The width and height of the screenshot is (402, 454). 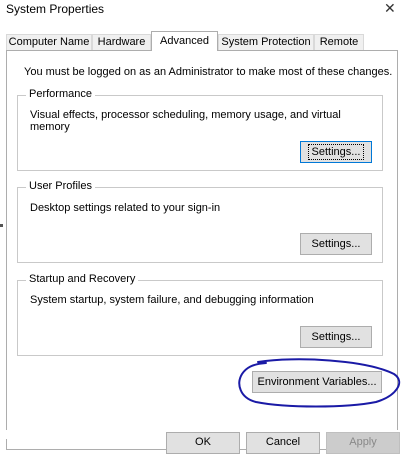 I want to click on tab-advanced: Advanced, so click(x=184, y=41).